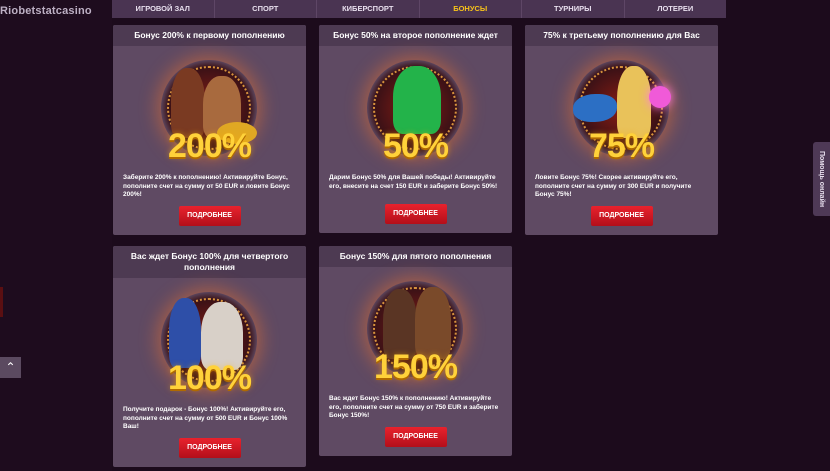 The width and height of the screenshot is (830, 471). I want to click on bonus-card-title: Бонус 50% на второе пополнение ждет, so click(415, 35).